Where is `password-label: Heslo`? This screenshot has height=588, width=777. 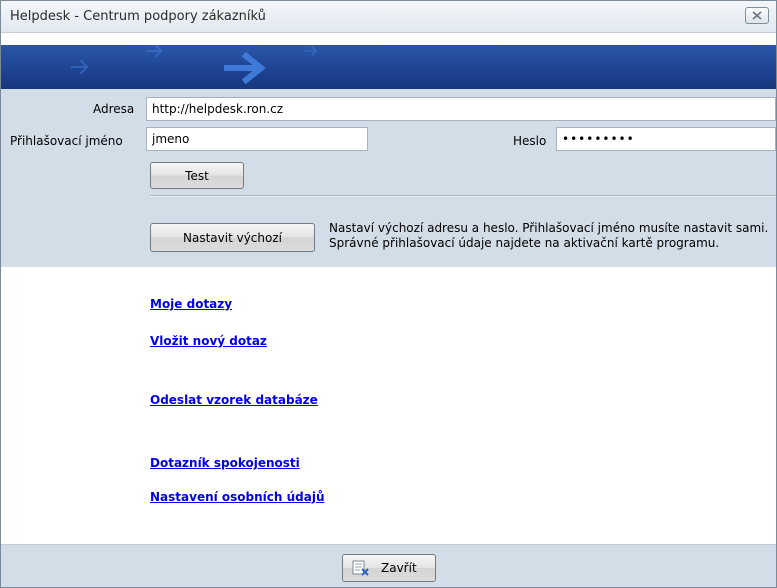 password-label: Heslo is located at coordinates (530, 141).